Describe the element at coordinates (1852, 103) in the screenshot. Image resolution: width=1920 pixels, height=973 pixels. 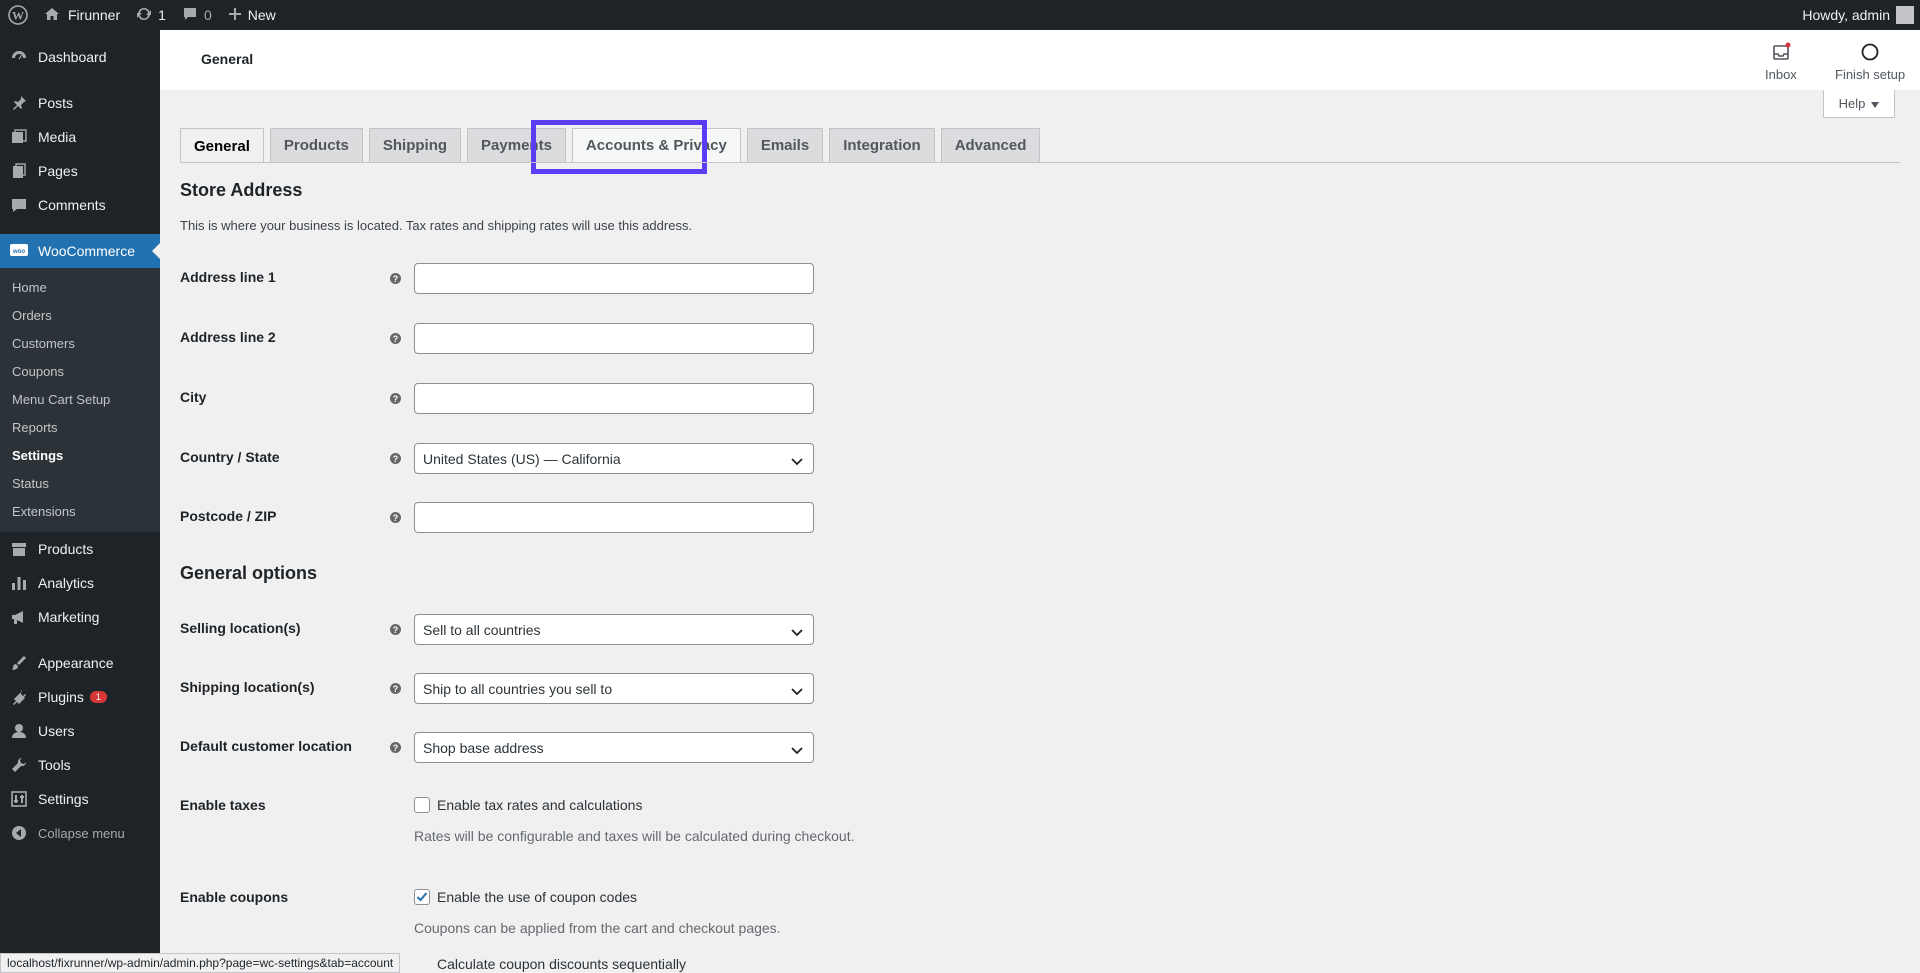
I see `help-label: Help` at that location.